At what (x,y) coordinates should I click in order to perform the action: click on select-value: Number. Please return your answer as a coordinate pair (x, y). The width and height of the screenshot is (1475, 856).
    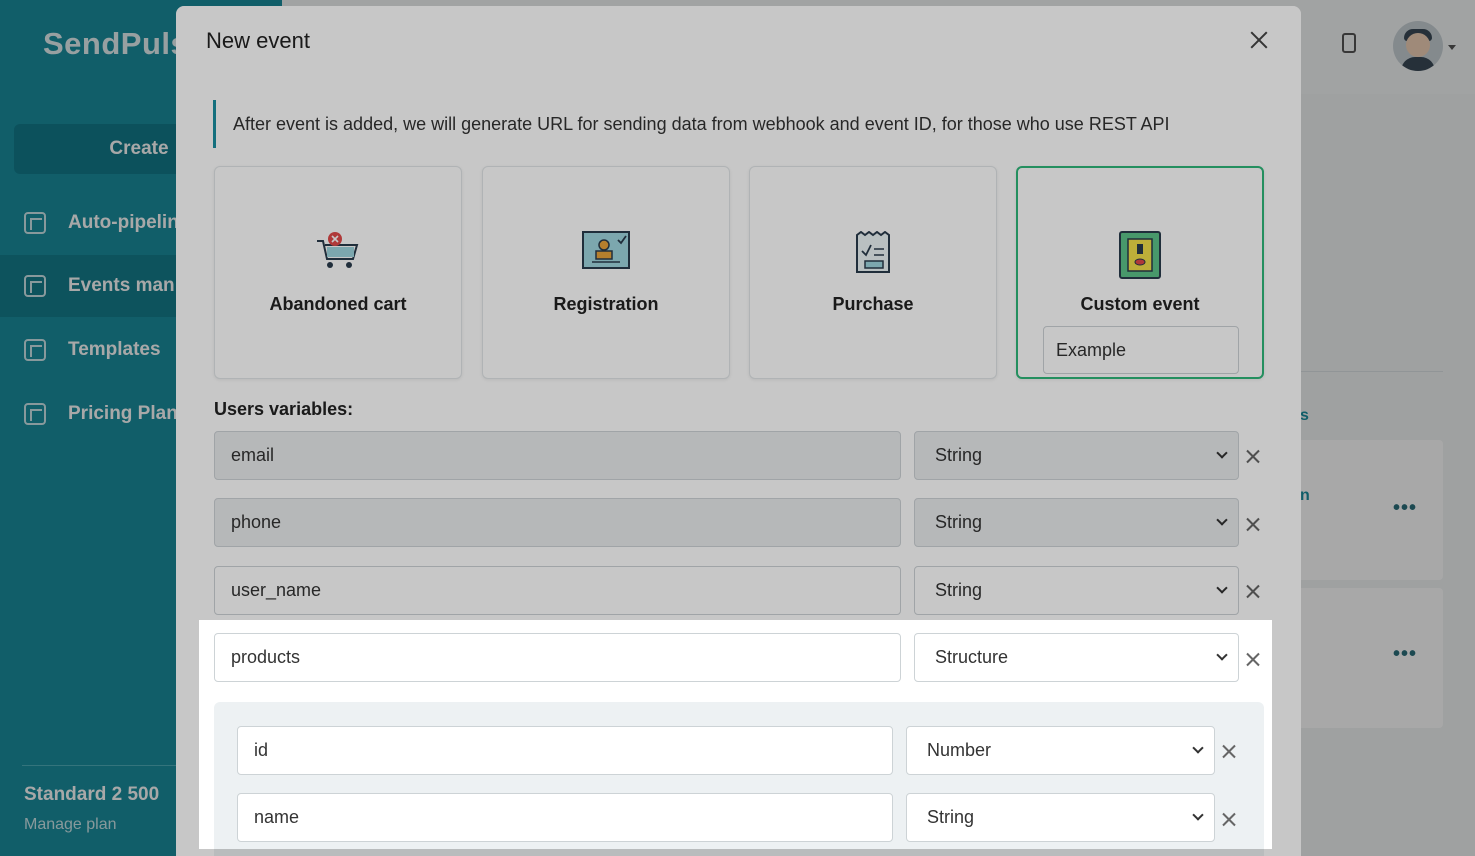
    Looking at the image, I should click on (959, 750).